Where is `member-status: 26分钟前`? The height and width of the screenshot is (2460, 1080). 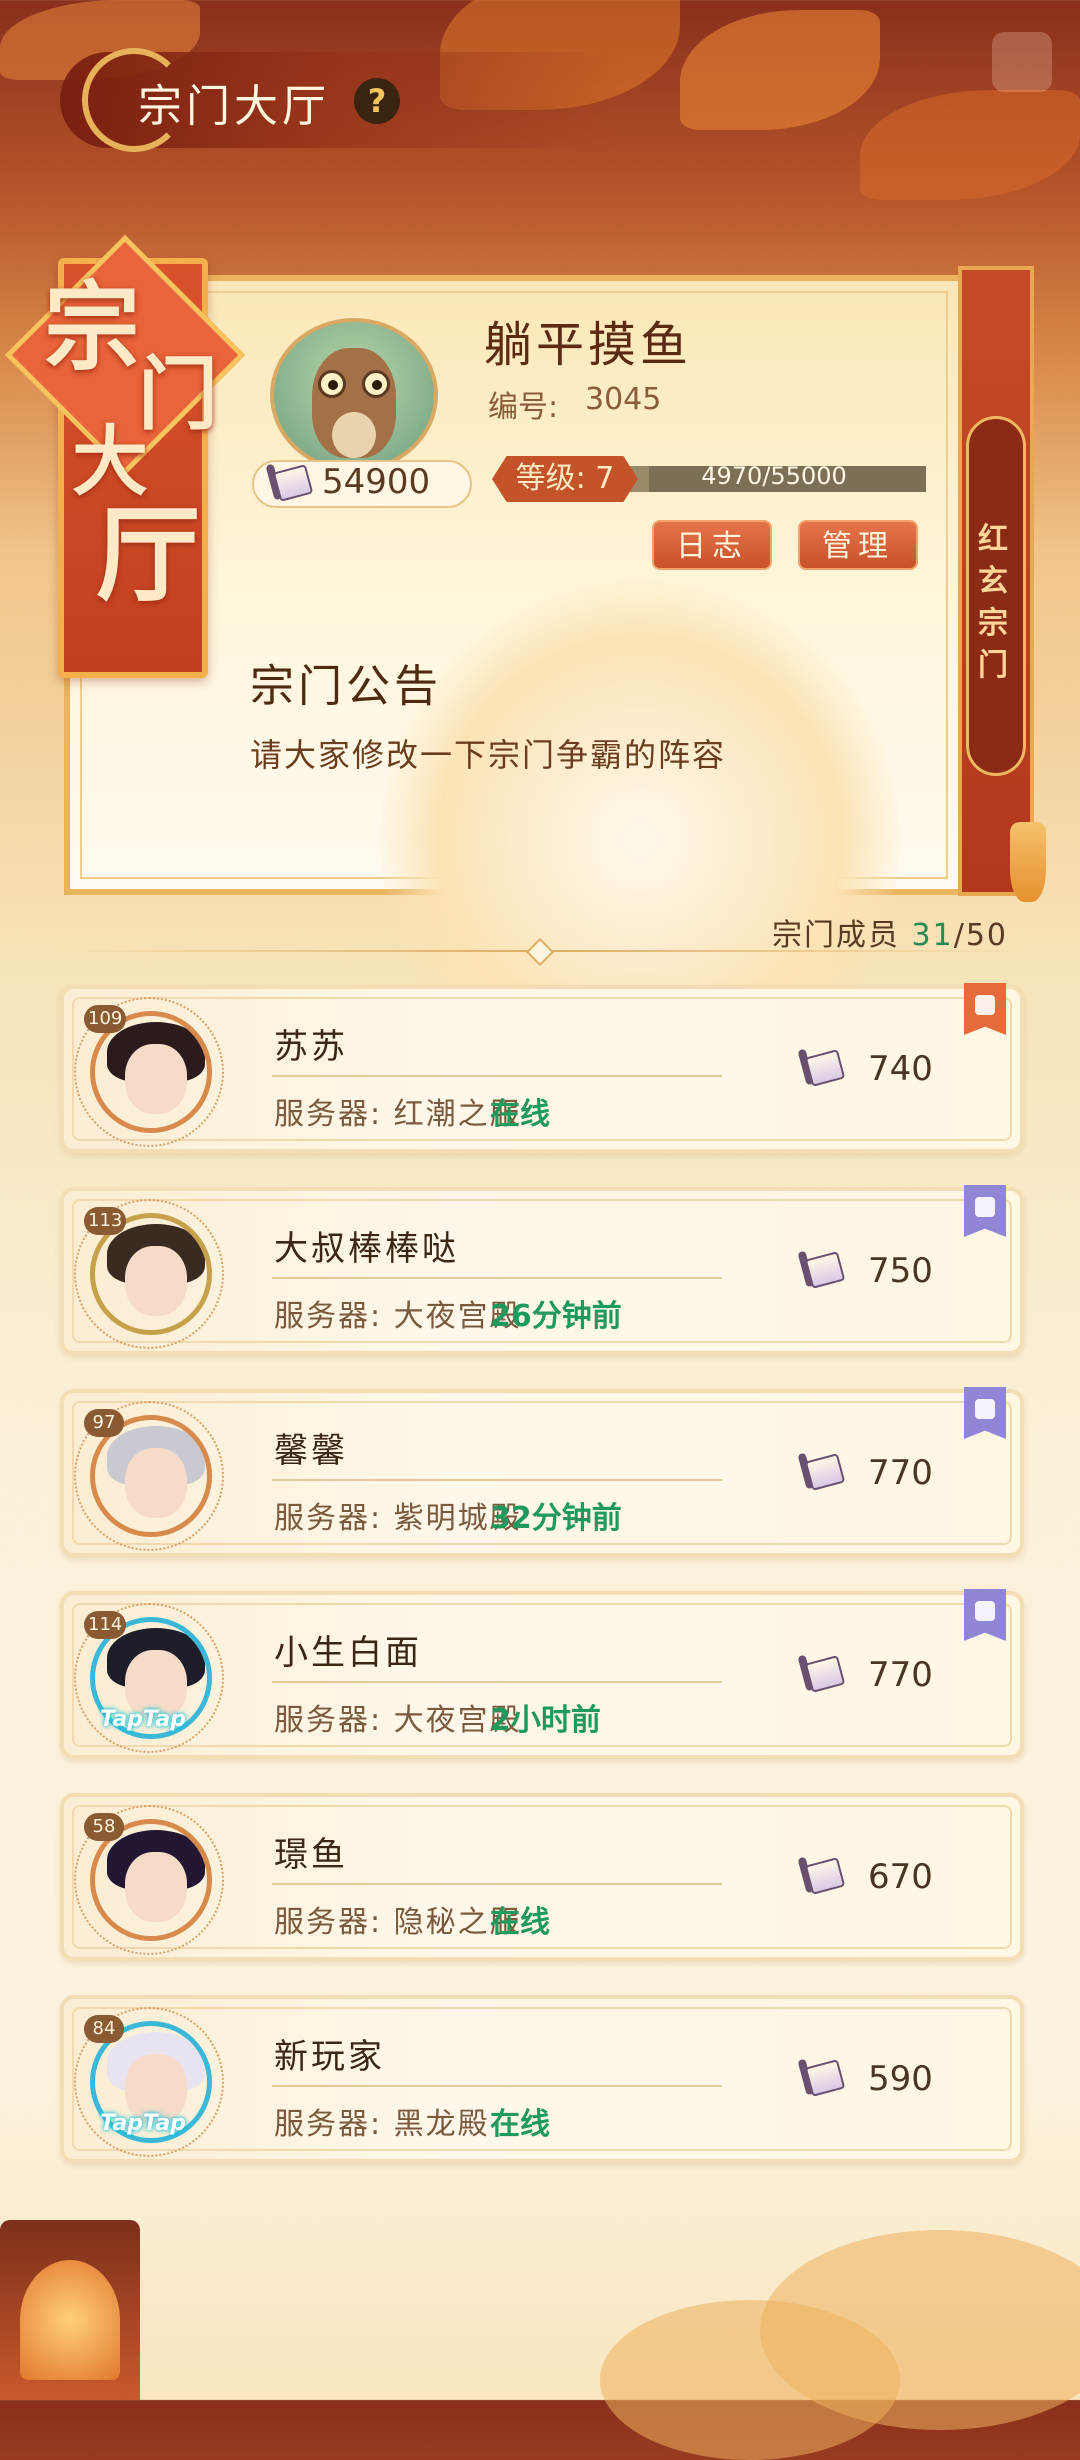
member-status: 26分钟前 is located at coordinates (556, 1316).